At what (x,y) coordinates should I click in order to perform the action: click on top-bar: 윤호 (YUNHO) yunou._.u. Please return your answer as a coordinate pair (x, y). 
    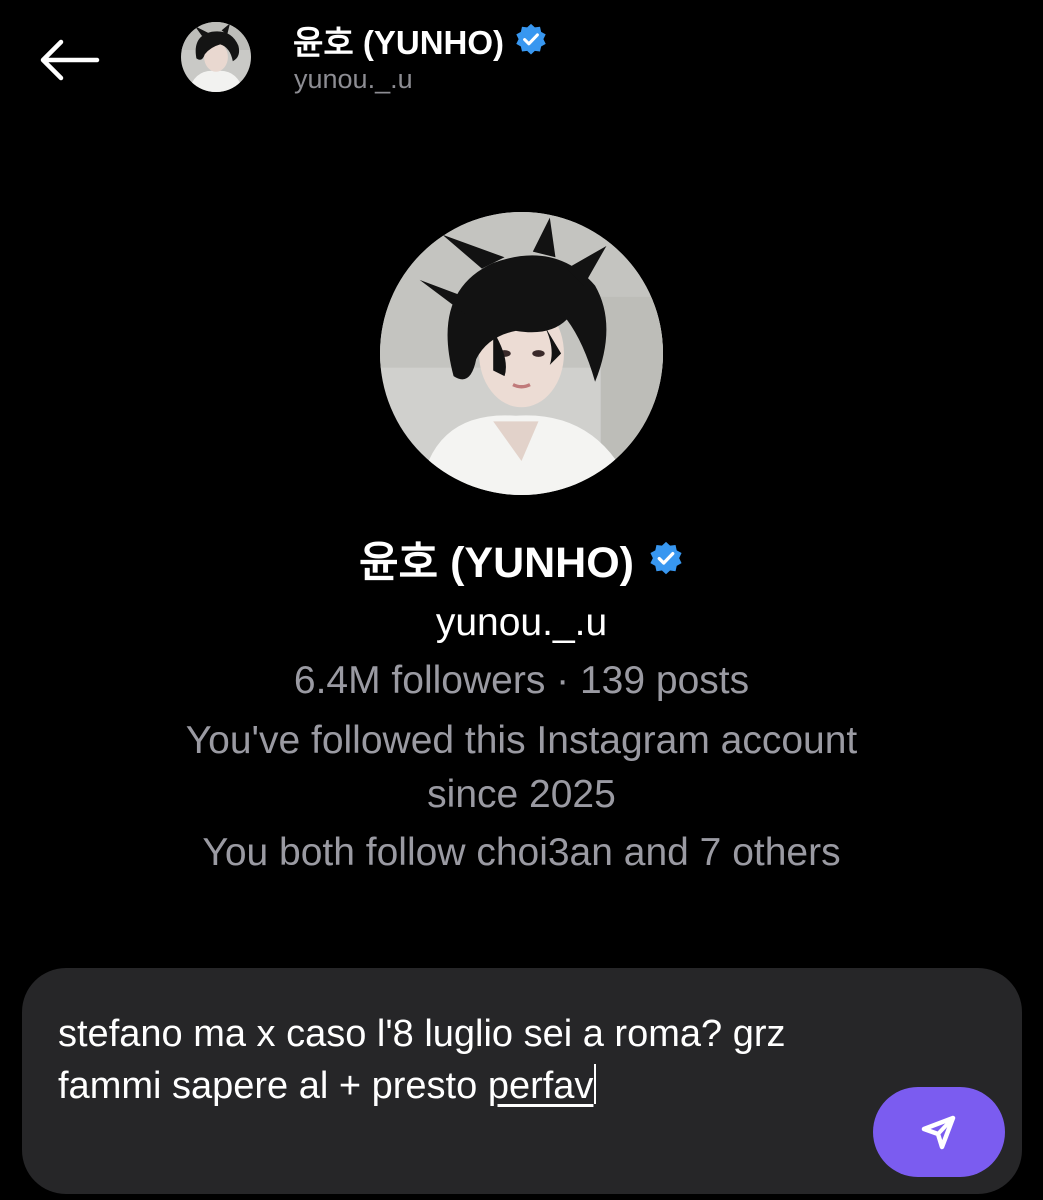
    Looking at the image, I should click on (521, 60).